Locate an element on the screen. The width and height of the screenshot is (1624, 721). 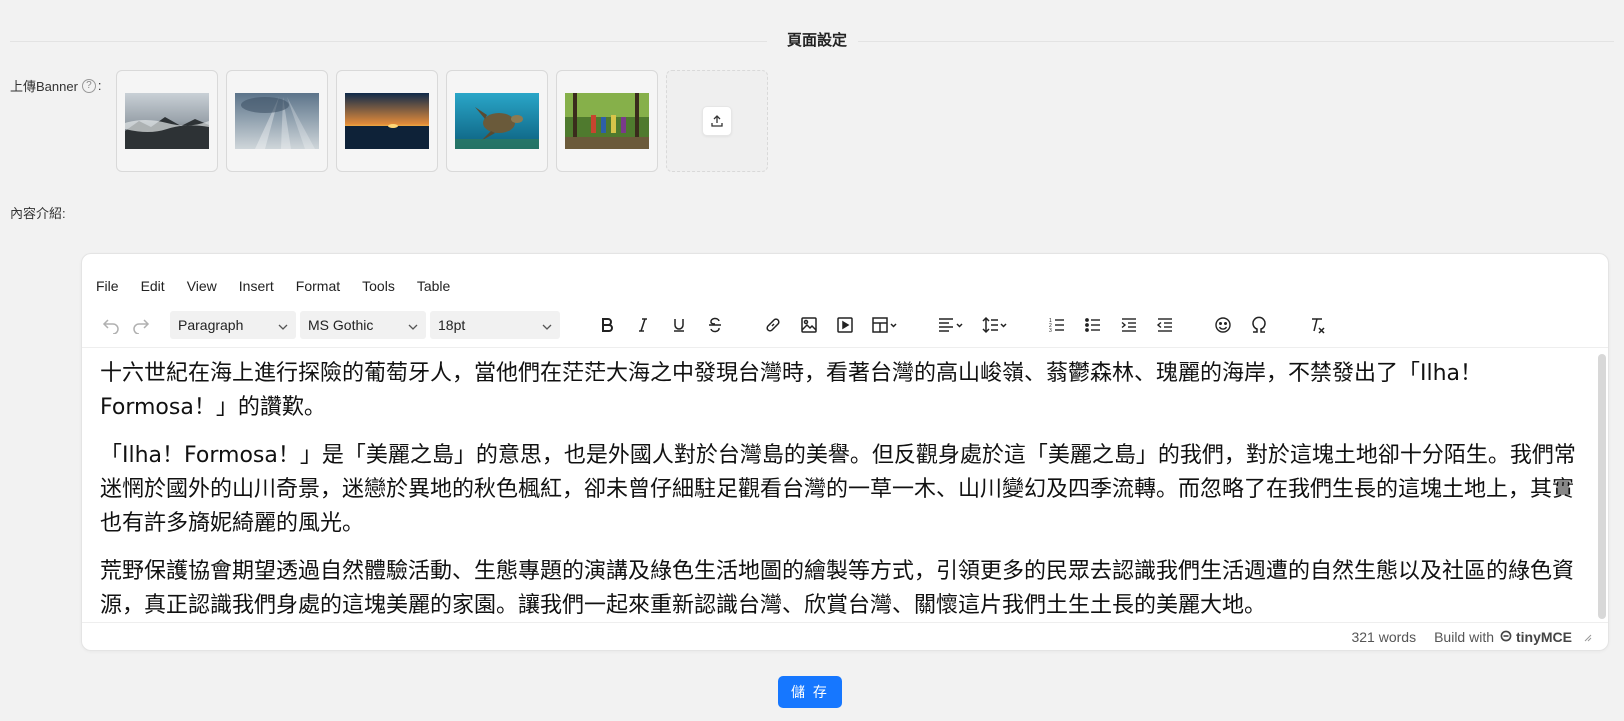
editor-scrollbar is located at coordinates (1602, 486).